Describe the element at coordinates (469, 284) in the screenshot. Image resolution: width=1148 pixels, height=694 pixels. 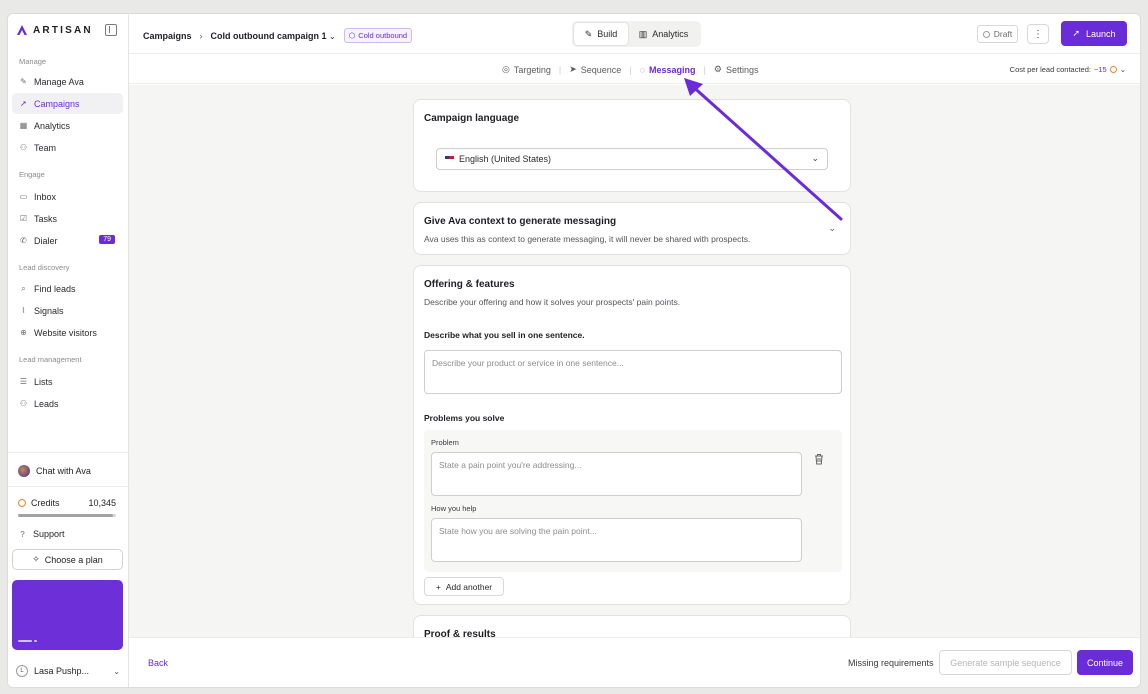
I see `card-title: Offering & features` at that location.